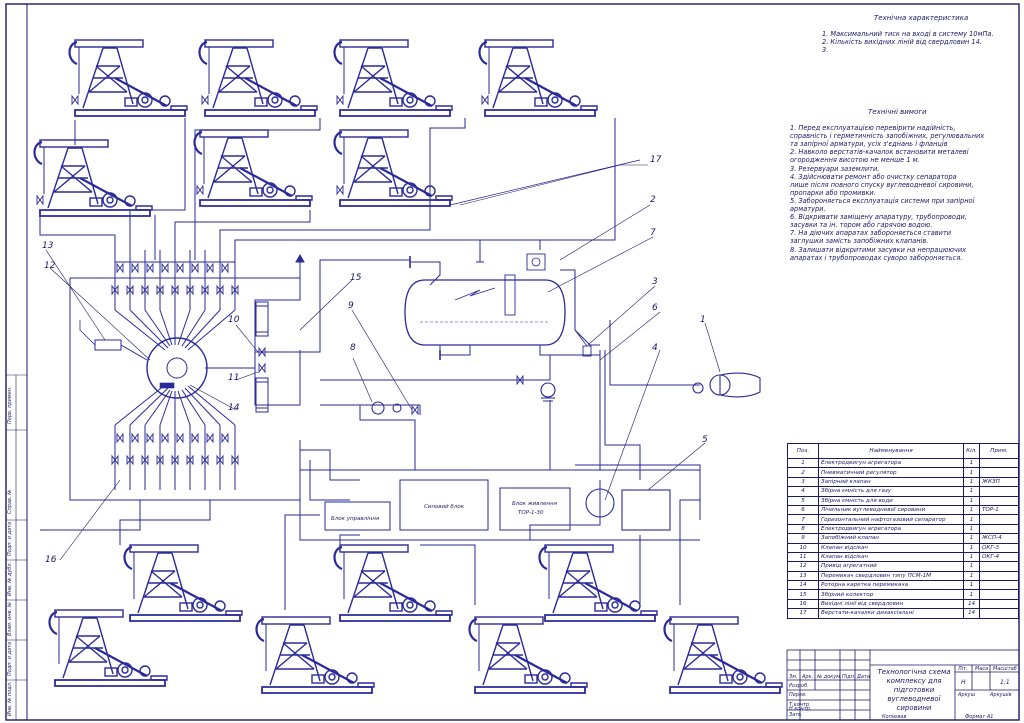 This screenshot has width=1024, height=723. What do you see at coordinates (655, 282) in the screenshot?
I see `callout-3: 3` at bounding box center [655, 282].